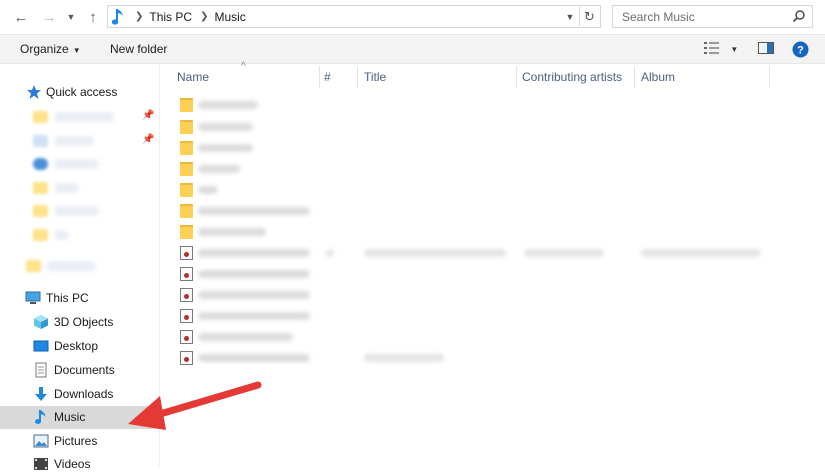 The image size is (825, 476). I want to click on command-bar: Organize ▼ New folder ▼ ?, so click(412, 49).